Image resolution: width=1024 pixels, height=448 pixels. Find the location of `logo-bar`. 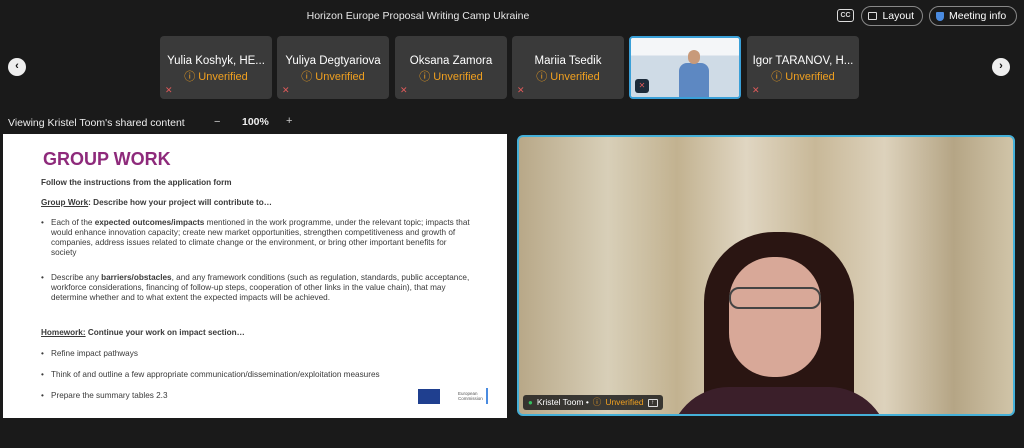

logo-bar is located at coordinates (487, 396).